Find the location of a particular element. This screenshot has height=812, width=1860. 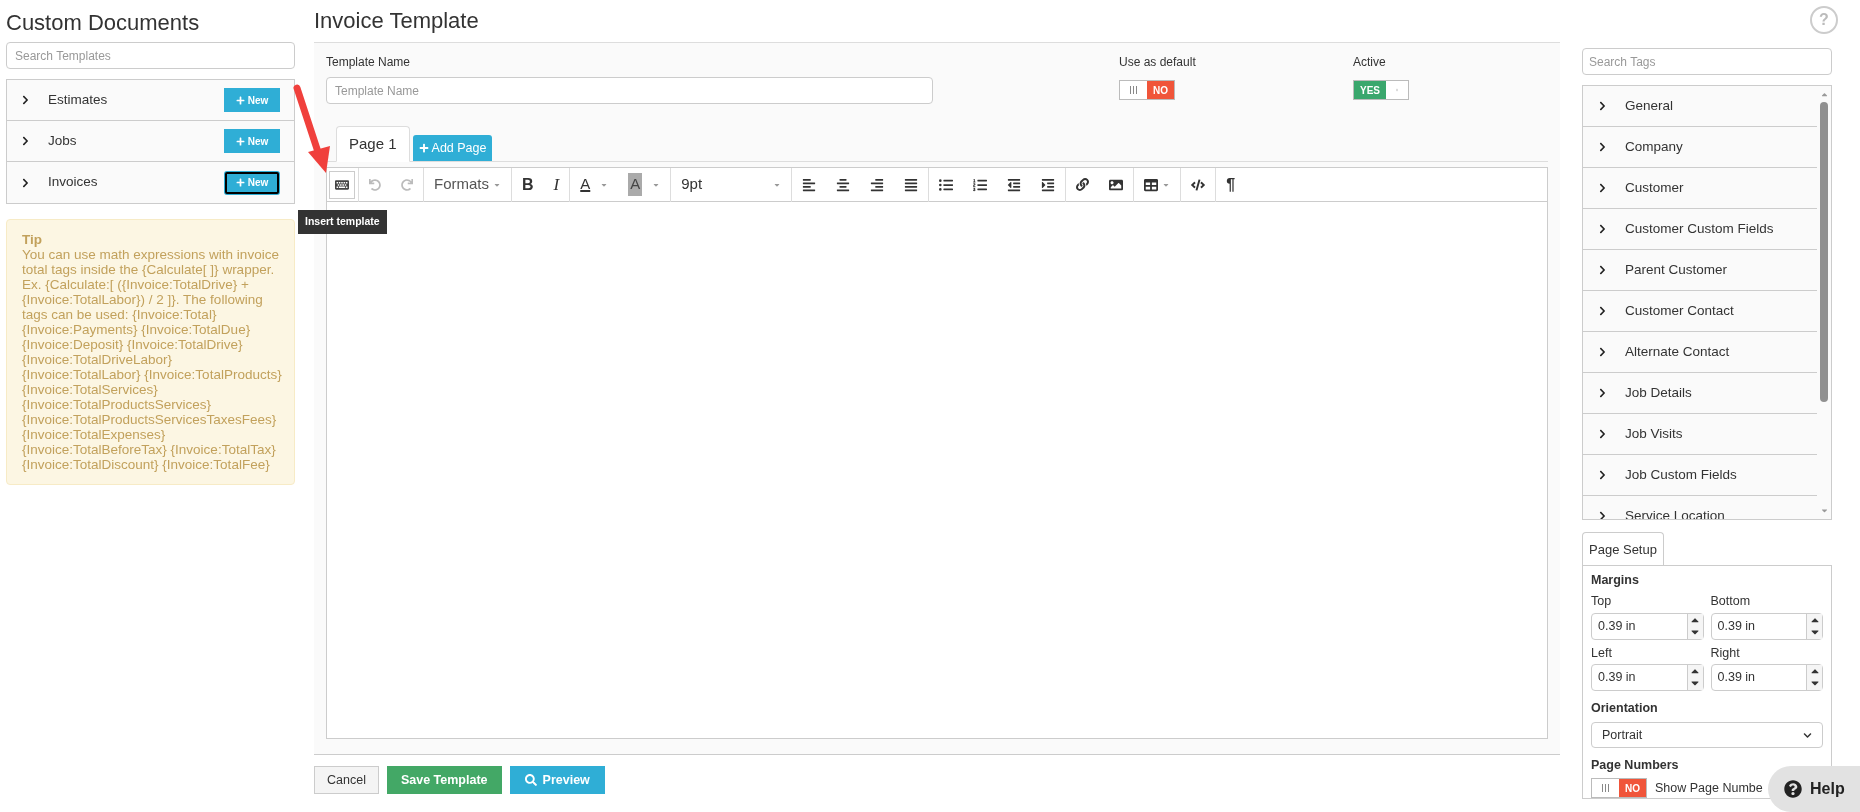

outdent-icon is located at coordinates (1014, 184).